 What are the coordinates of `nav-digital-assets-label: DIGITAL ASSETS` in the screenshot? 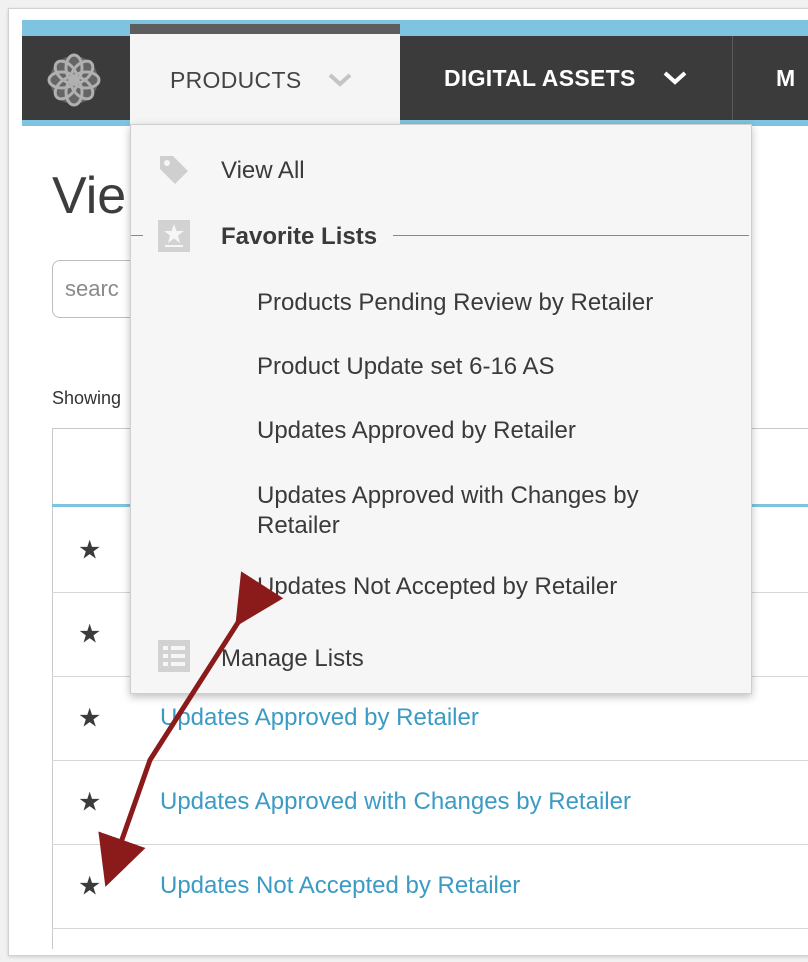 It's located at (540, 77).